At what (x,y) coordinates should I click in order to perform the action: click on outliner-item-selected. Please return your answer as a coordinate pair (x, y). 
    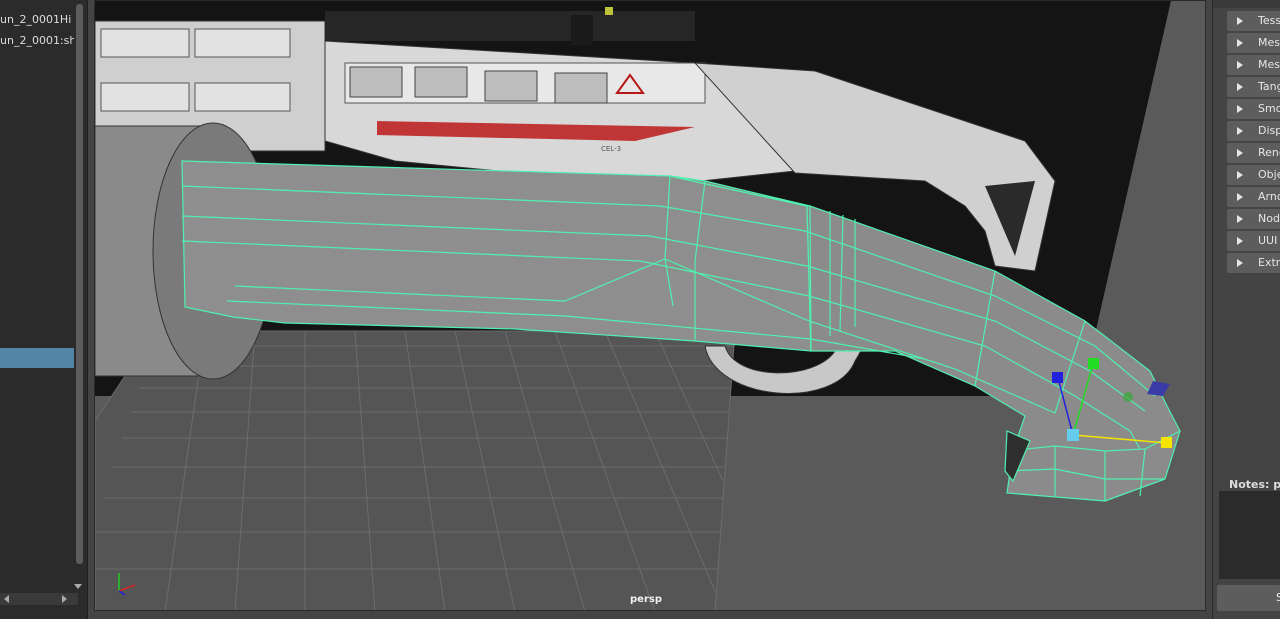
    Looking at the image, I should click on (37, 358).